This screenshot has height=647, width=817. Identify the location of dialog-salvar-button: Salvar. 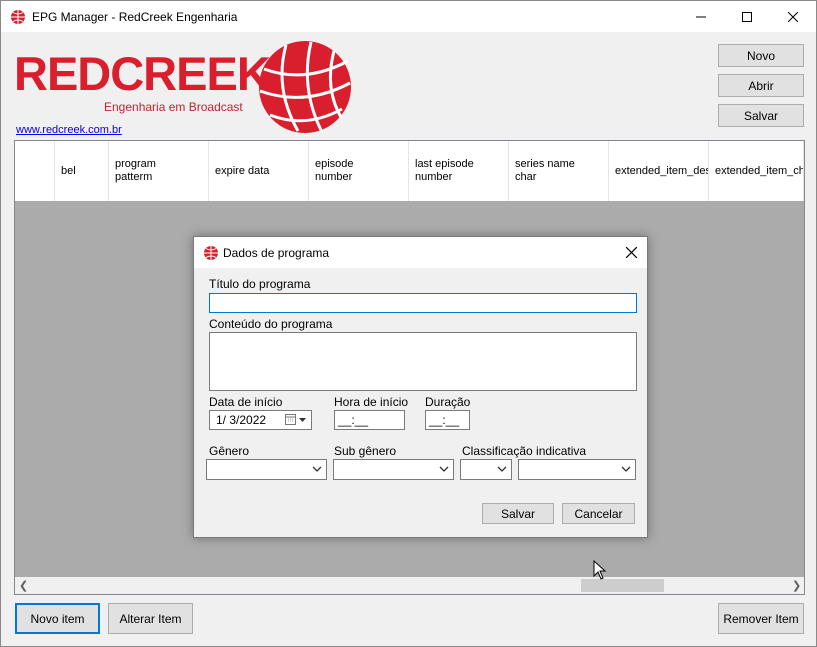
(518, 513).